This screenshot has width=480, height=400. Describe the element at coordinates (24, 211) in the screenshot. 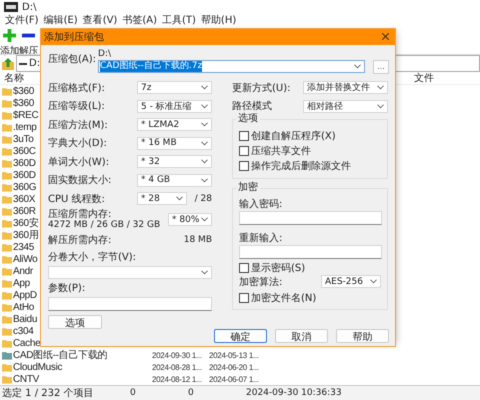

I see `file-name: 360R` at that location.